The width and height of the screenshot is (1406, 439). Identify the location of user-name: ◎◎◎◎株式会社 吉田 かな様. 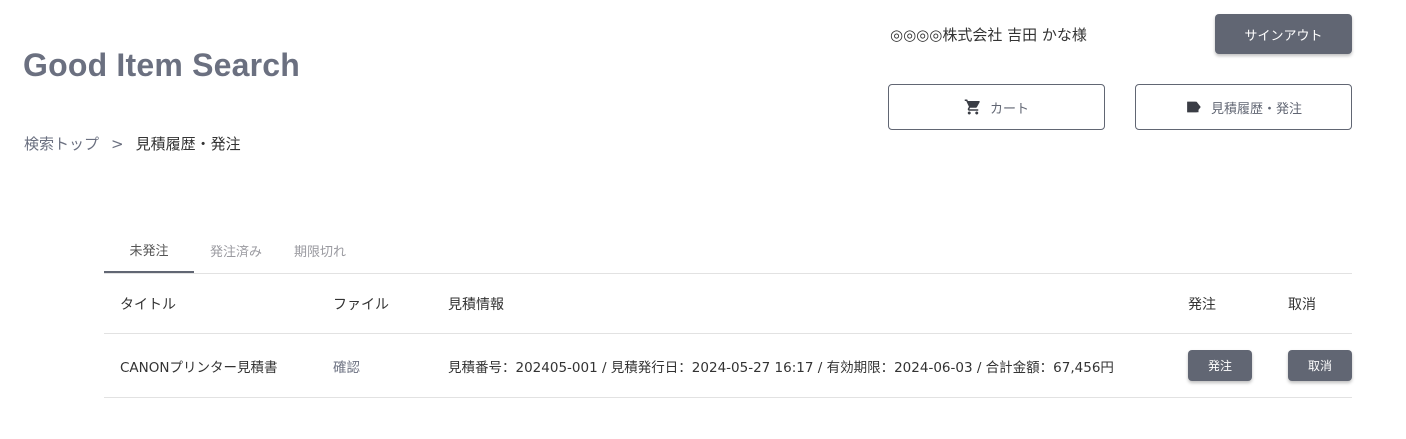
(988, 35).